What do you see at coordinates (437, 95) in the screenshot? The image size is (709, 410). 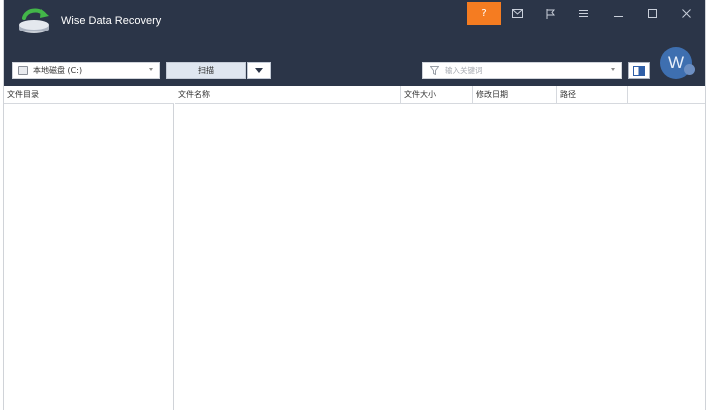 I see `column-header-size: 文件大小` at bounding box center [437, 95].